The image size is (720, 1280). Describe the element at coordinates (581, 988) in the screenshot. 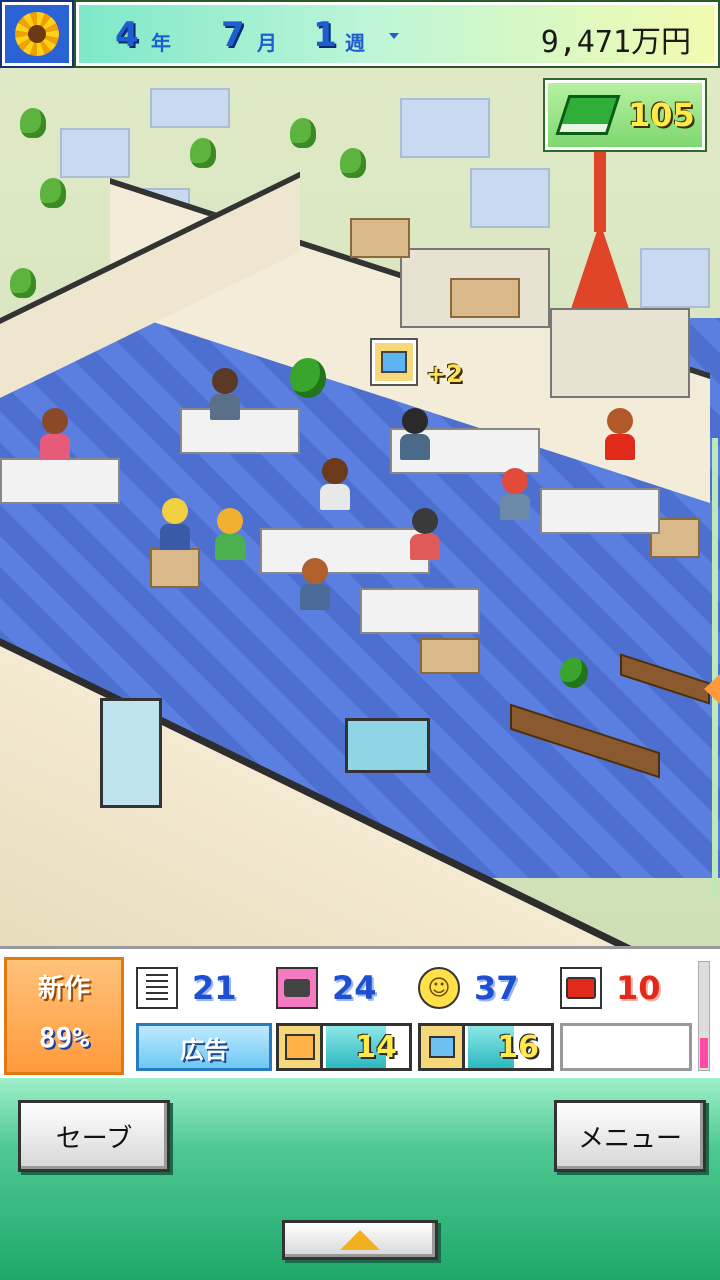

I see `printer-icon` at that location.